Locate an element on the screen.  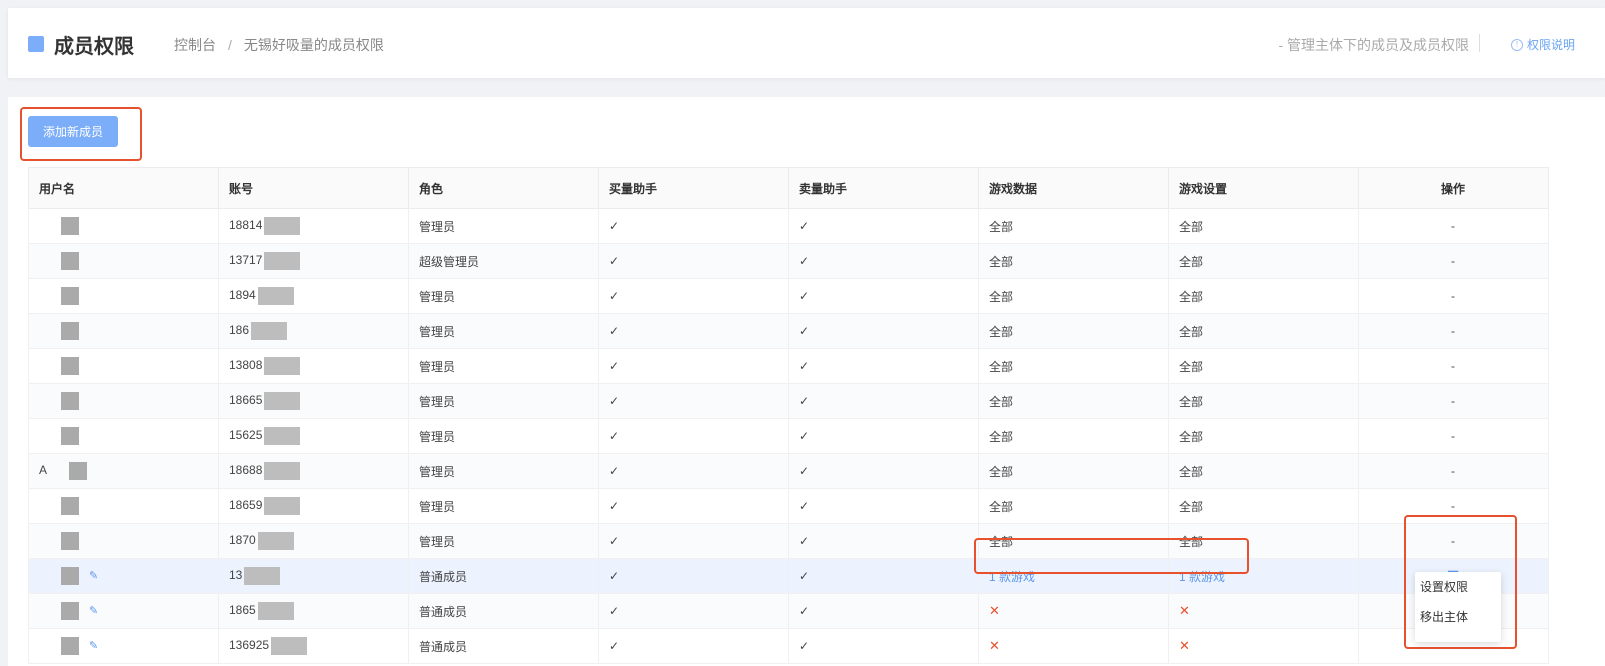
table-row: 186 管理员 ✓ ✓ 全部 全部 - is located at coordinates (788, 331).